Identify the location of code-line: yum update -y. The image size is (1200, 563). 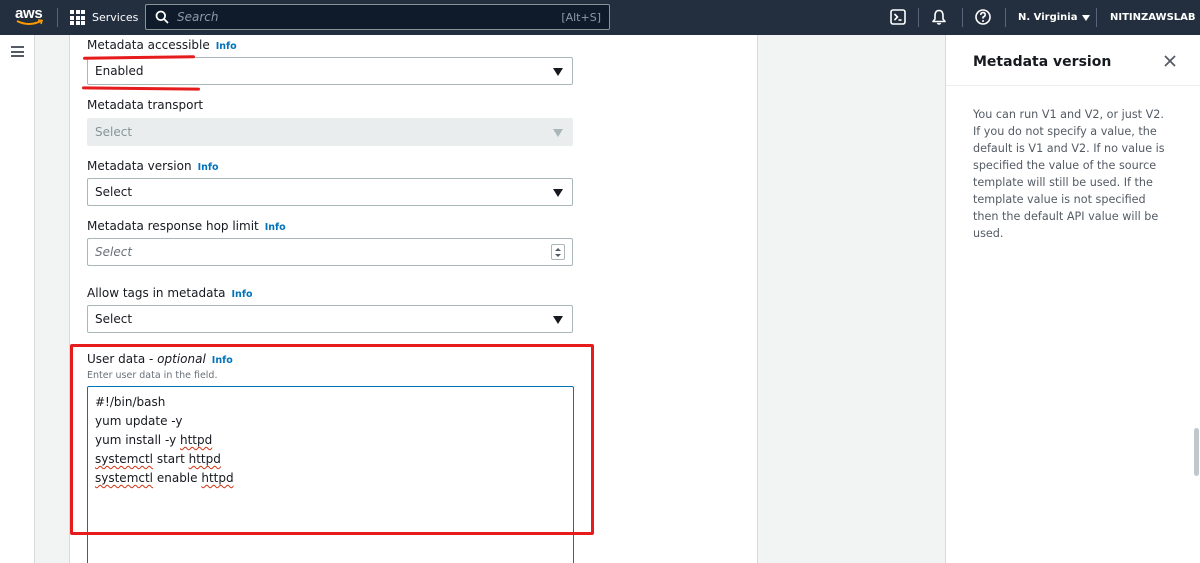
(330, 421).